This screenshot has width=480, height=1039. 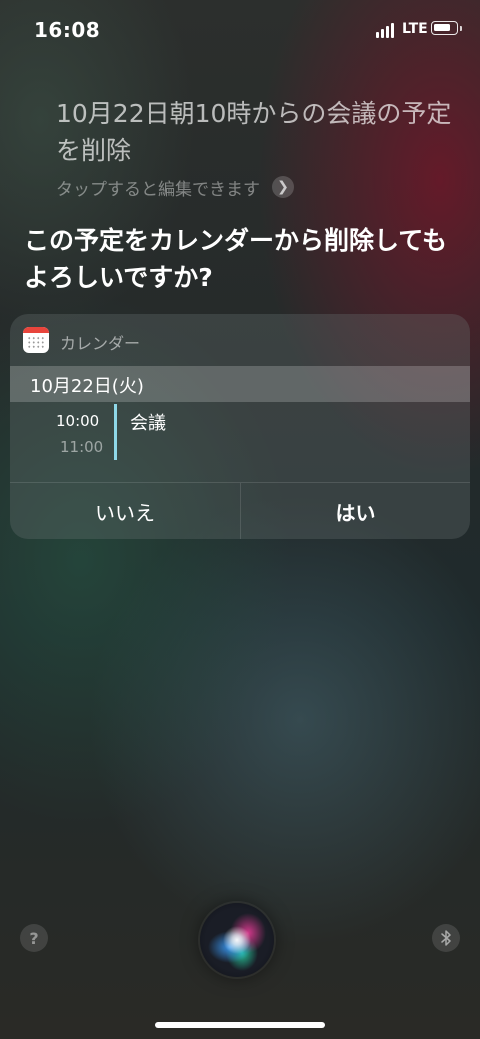 What do you see at coordinates (82, 447) in the screenshot?
I see `event-end-time: 11:00` at bounding box center [82, 447].